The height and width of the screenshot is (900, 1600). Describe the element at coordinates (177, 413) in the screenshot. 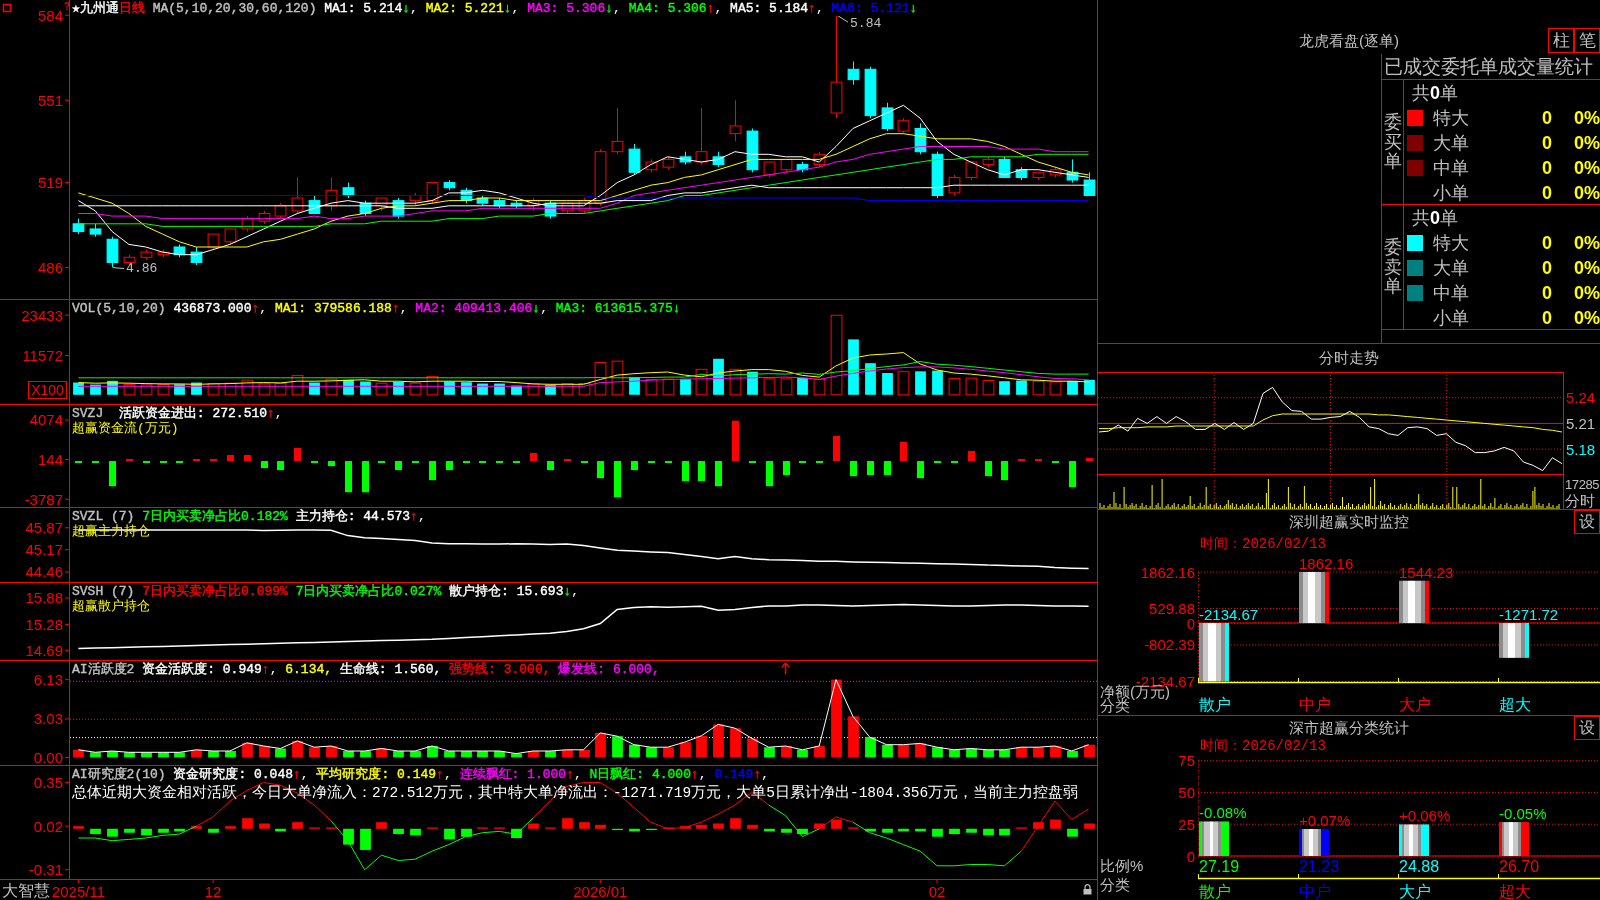

I see `indicator-legend: SVZJ 活跃资金进出: 272.510↑,` at that location.